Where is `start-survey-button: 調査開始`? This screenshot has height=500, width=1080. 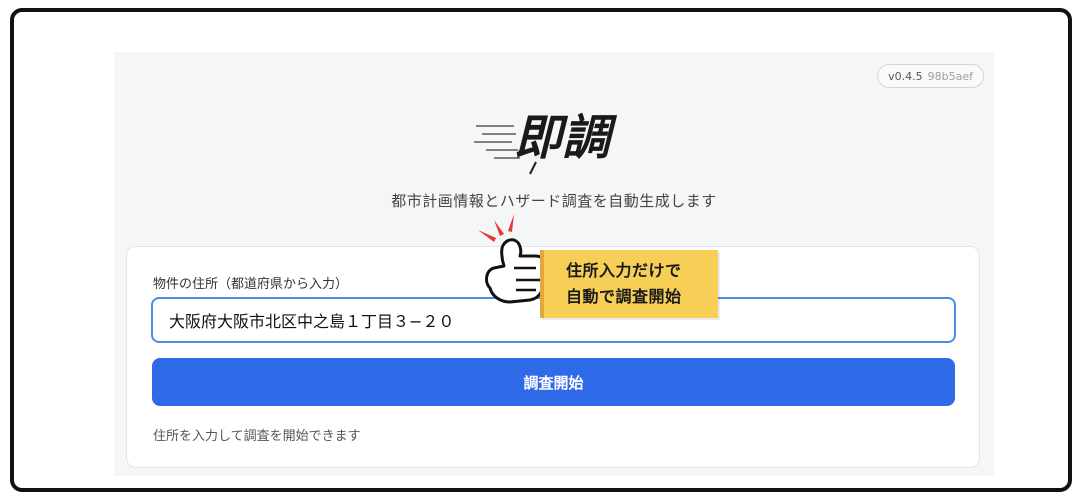
start-survey-button: 調査開始 is located at coordinates (553, 382).